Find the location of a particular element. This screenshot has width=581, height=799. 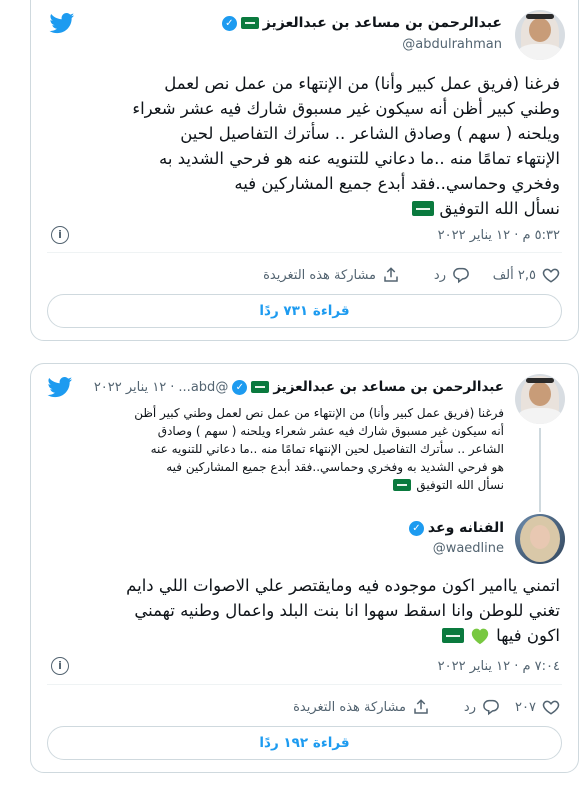

quoted-author-name: عبدالرحمن بن مساعد بن عبدالعزيز is located at coordinates (388, 387).